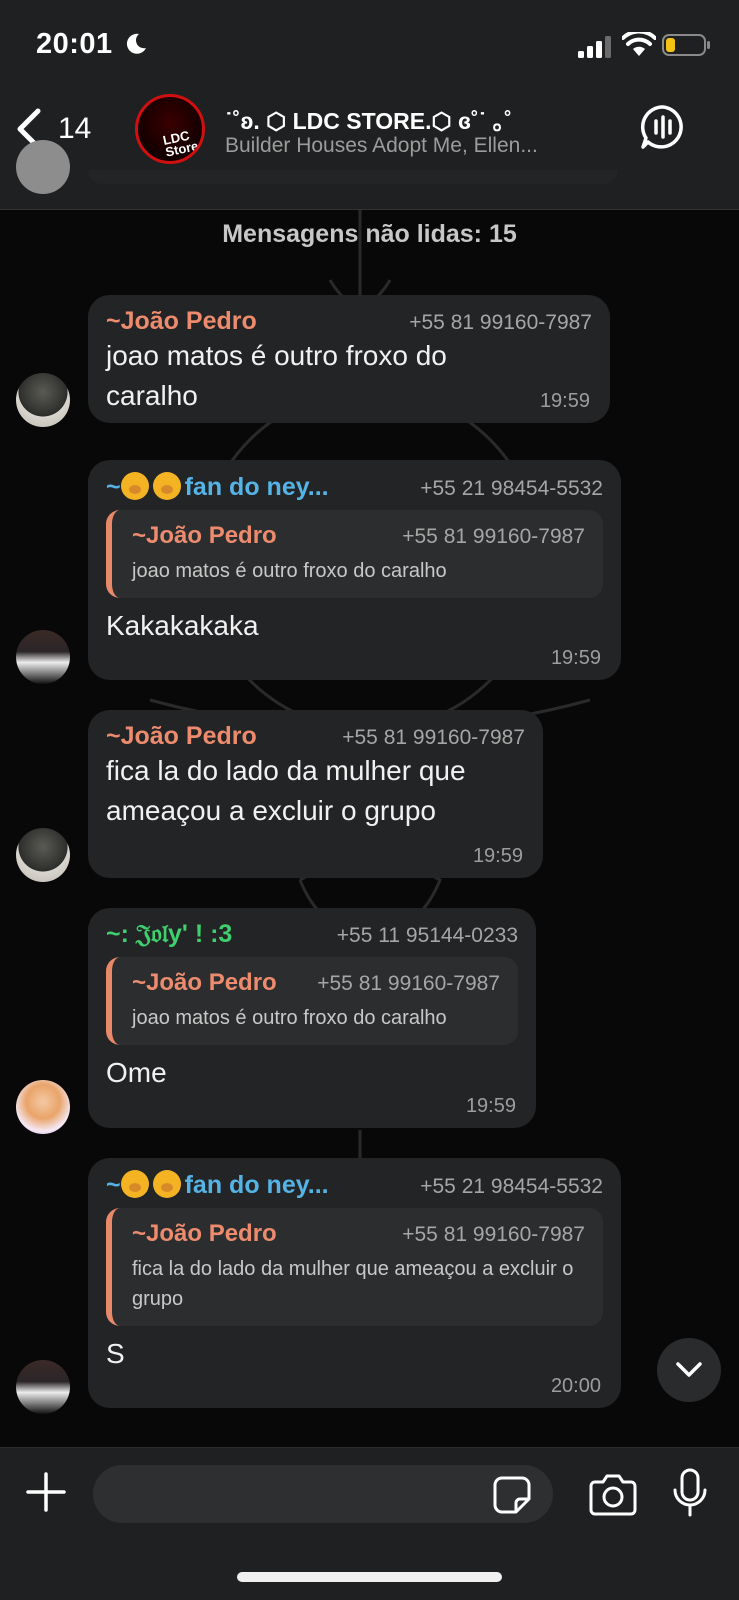 Image resolution: width=739 pixels, height=1600 pixels. Describe the element at coordinates (613, 1494) in the screenshot. I see `camera-icon` at that location.